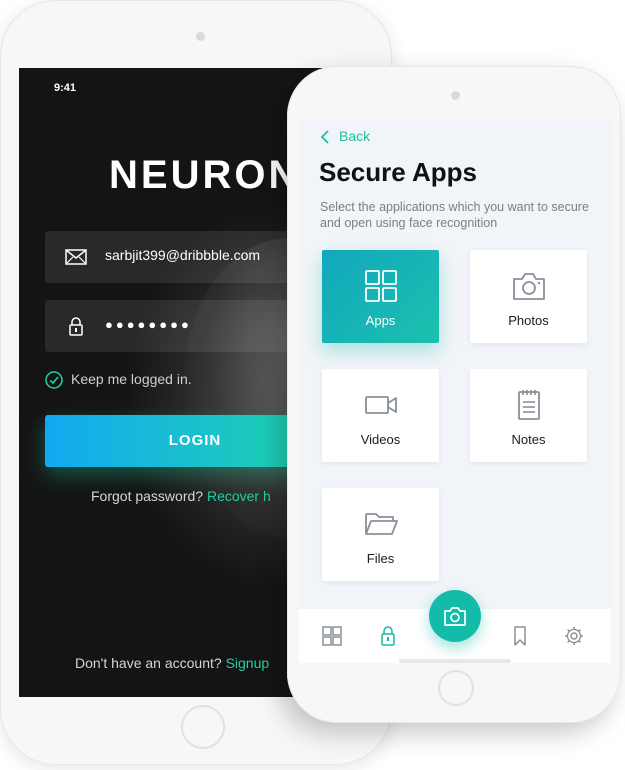 This screenshot has height=770, width=625. Describe the element at coordinates (248, 663) in the screenshot. I see `signup-link: Signup` at that location.